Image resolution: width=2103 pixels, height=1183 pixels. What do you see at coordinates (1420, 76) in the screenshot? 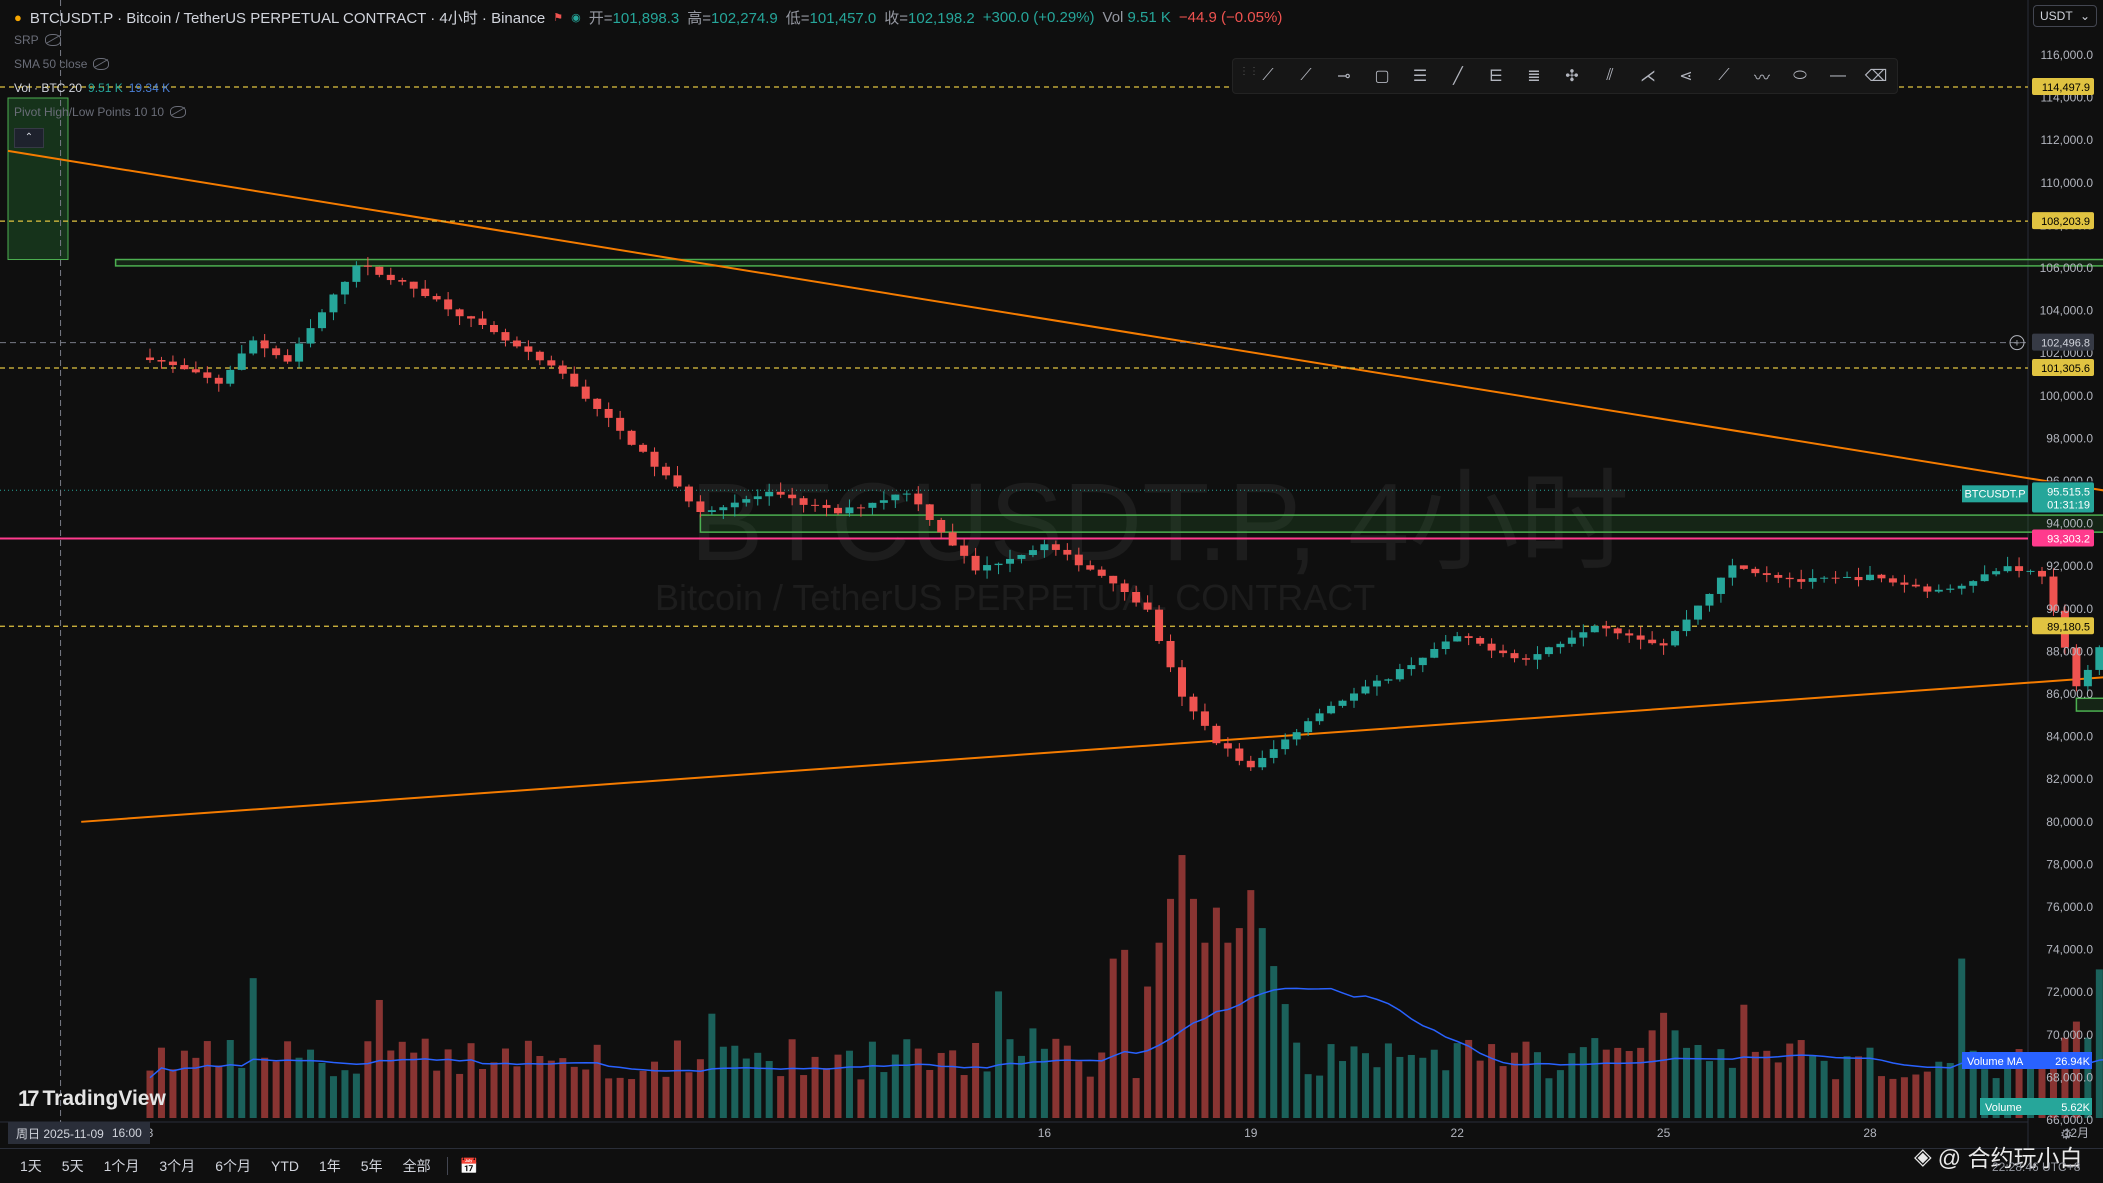
I see `parallel-channel-icon: ☰` at bounding box center [1420, 76].